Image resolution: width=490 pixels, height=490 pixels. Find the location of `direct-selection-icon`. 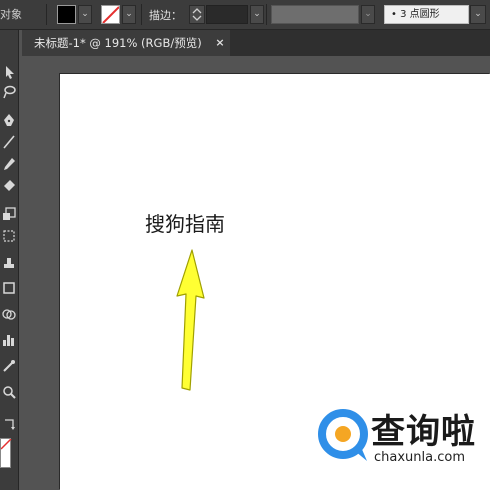

direct-selection-icon is located at coordinates (9, 72).